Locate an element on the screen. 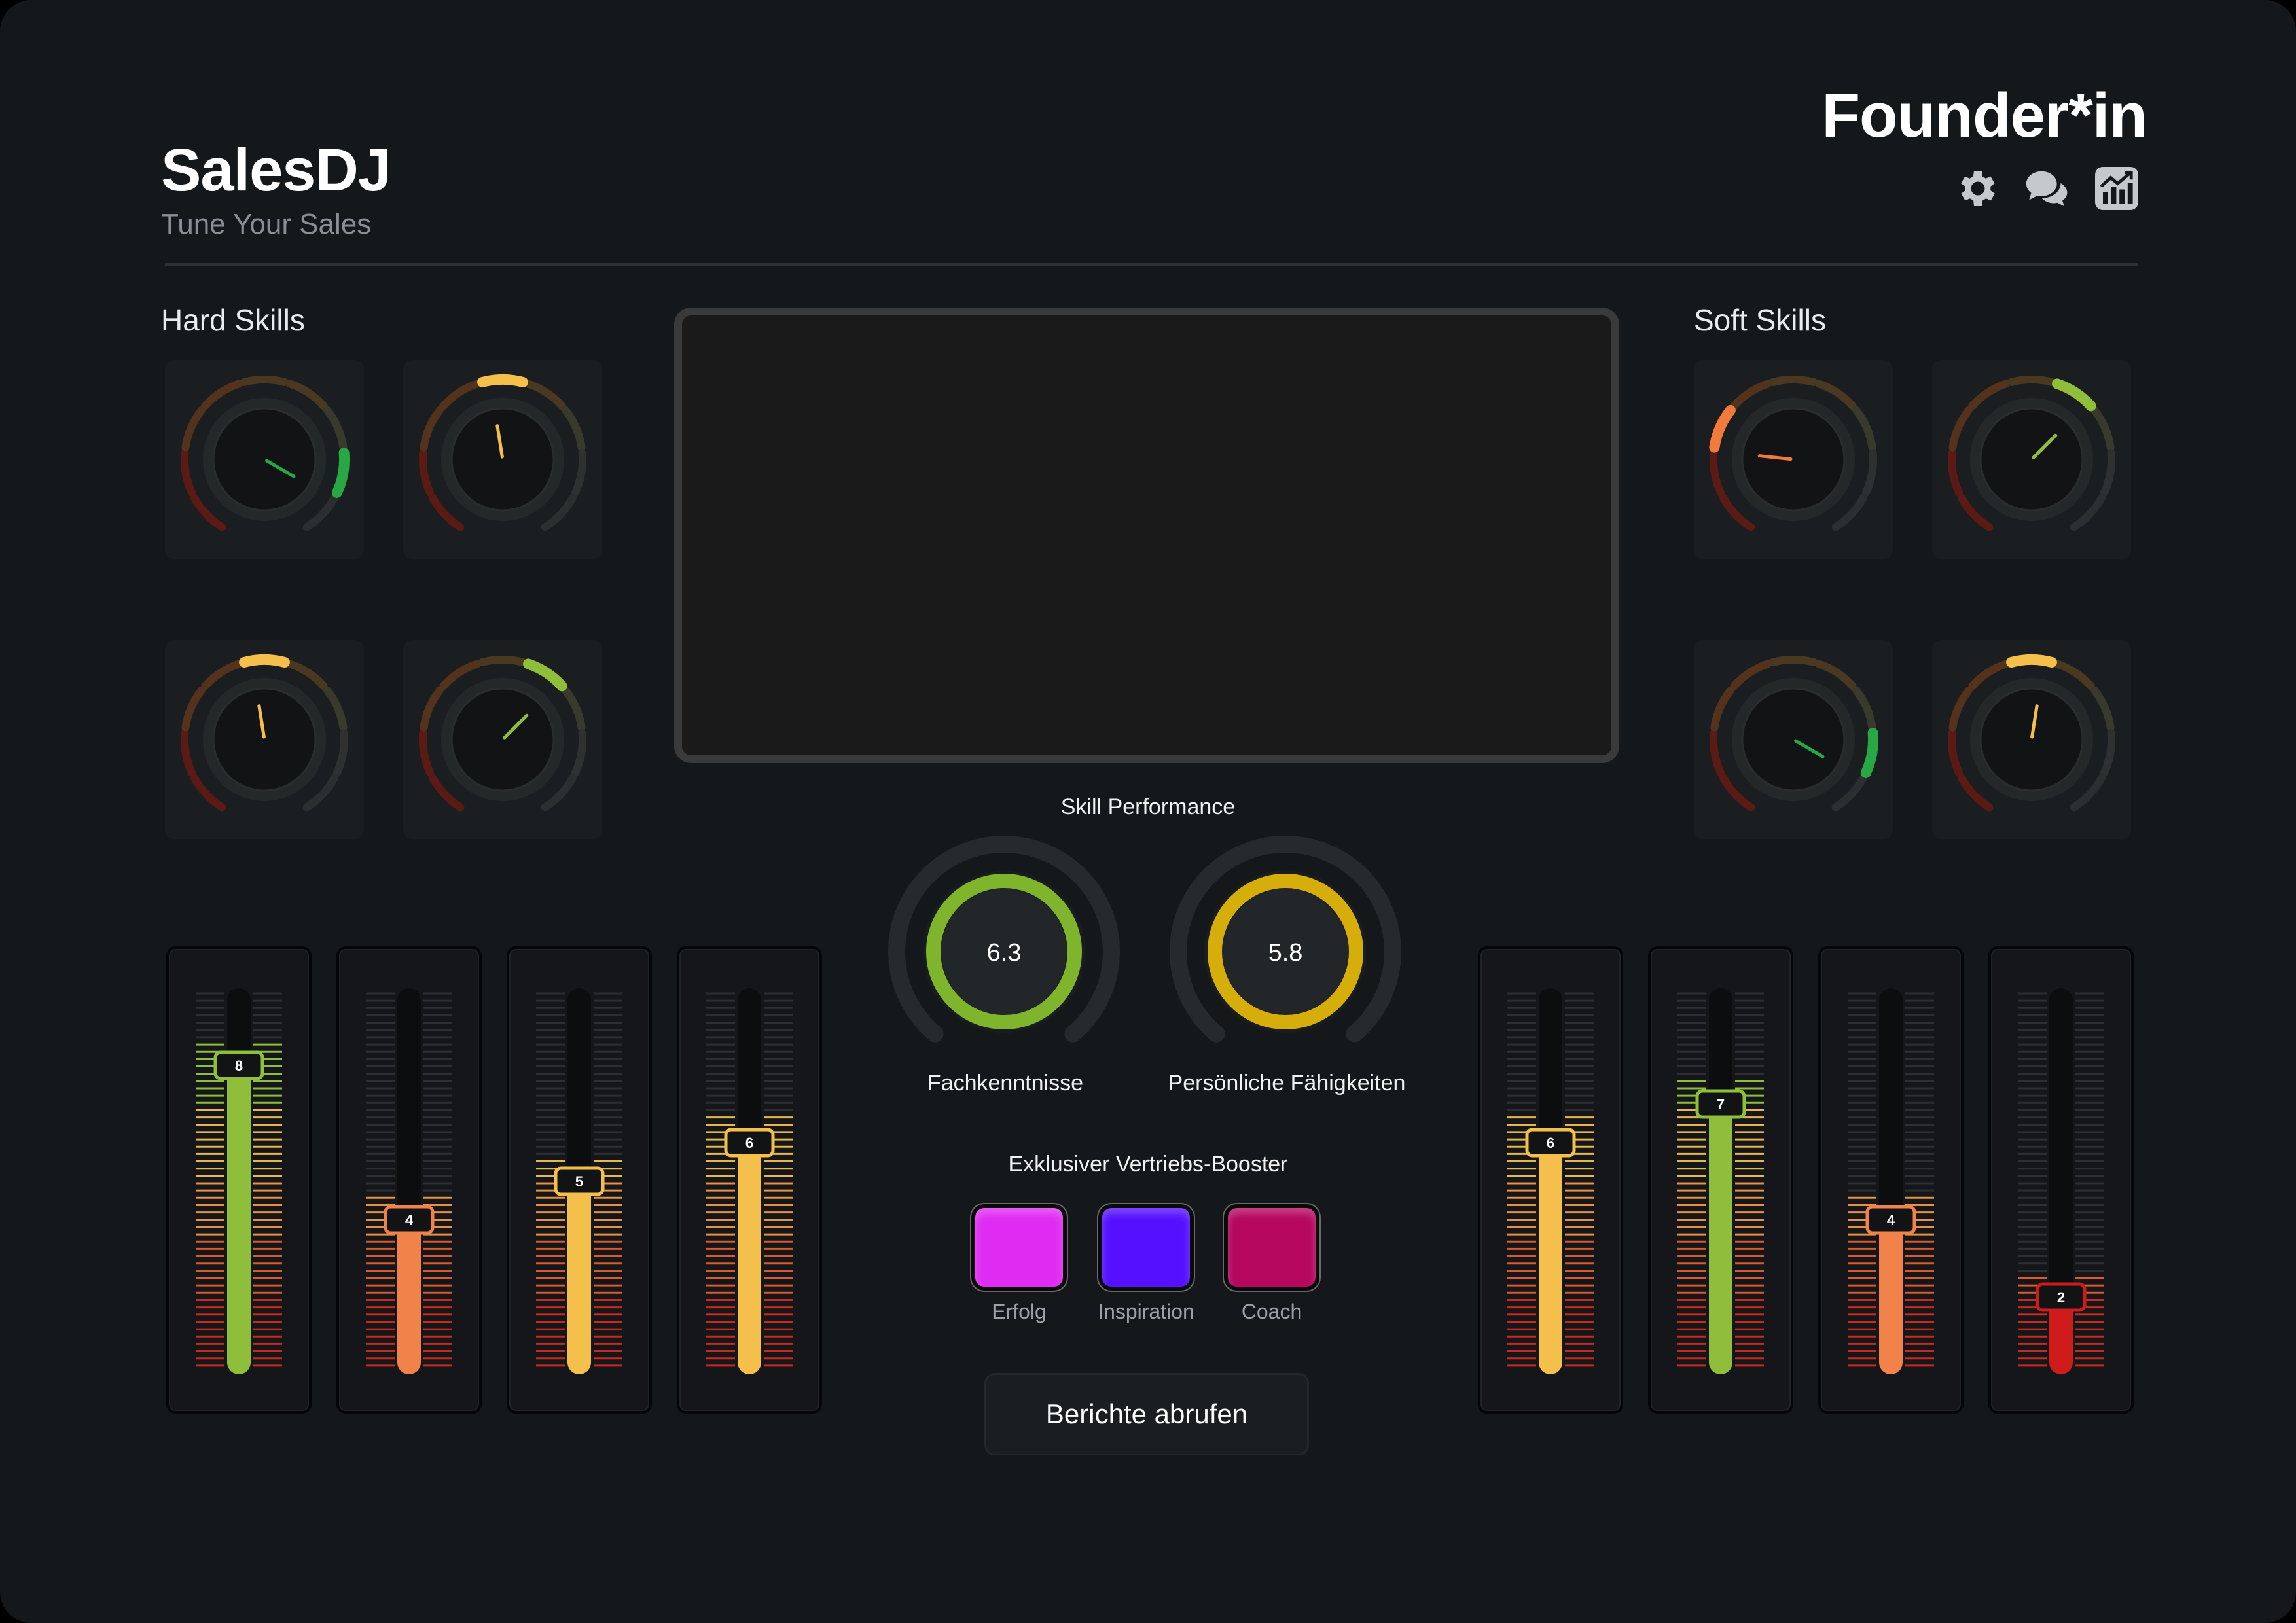 The height and width of the screenshot is (1623, 2296). header-icons is located at coordinates (2047, 188).